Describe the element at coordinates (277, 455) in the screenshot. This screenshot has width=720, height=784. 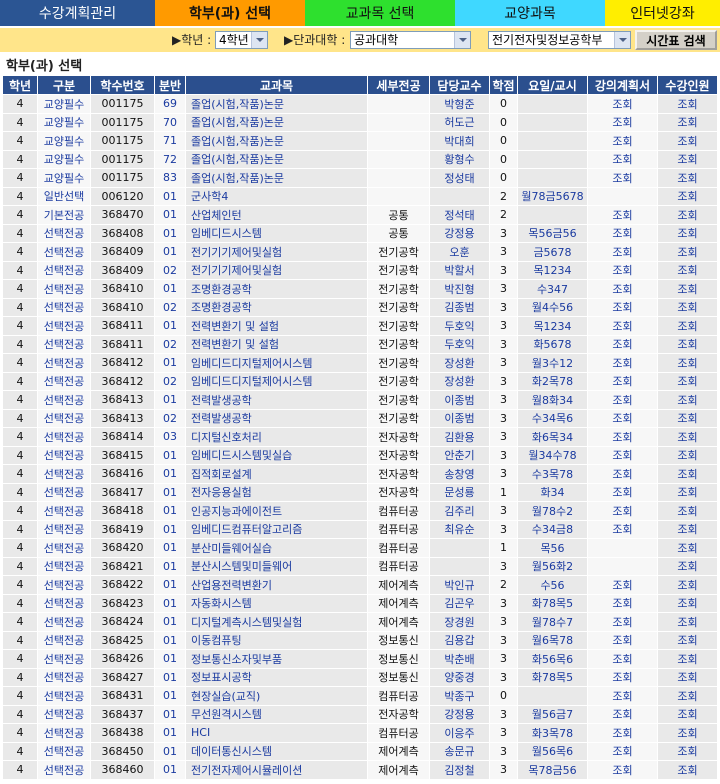
I see `course-name-cell: 임베디드시스템및실습` at that location.